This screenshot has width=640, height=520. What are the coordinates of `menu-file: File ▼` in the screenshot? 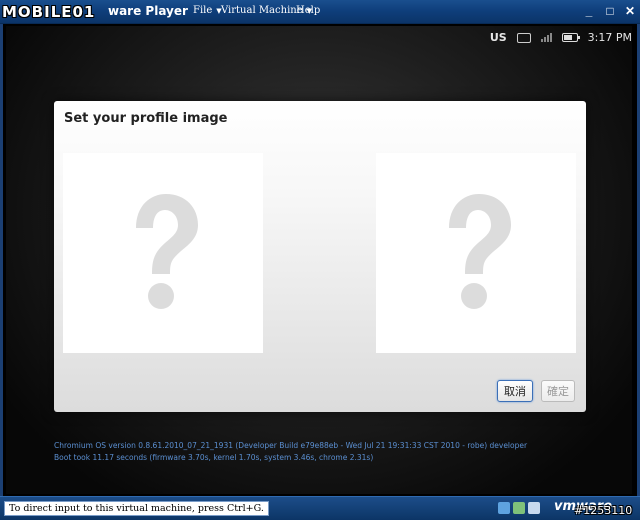 It's located at (207, 11).